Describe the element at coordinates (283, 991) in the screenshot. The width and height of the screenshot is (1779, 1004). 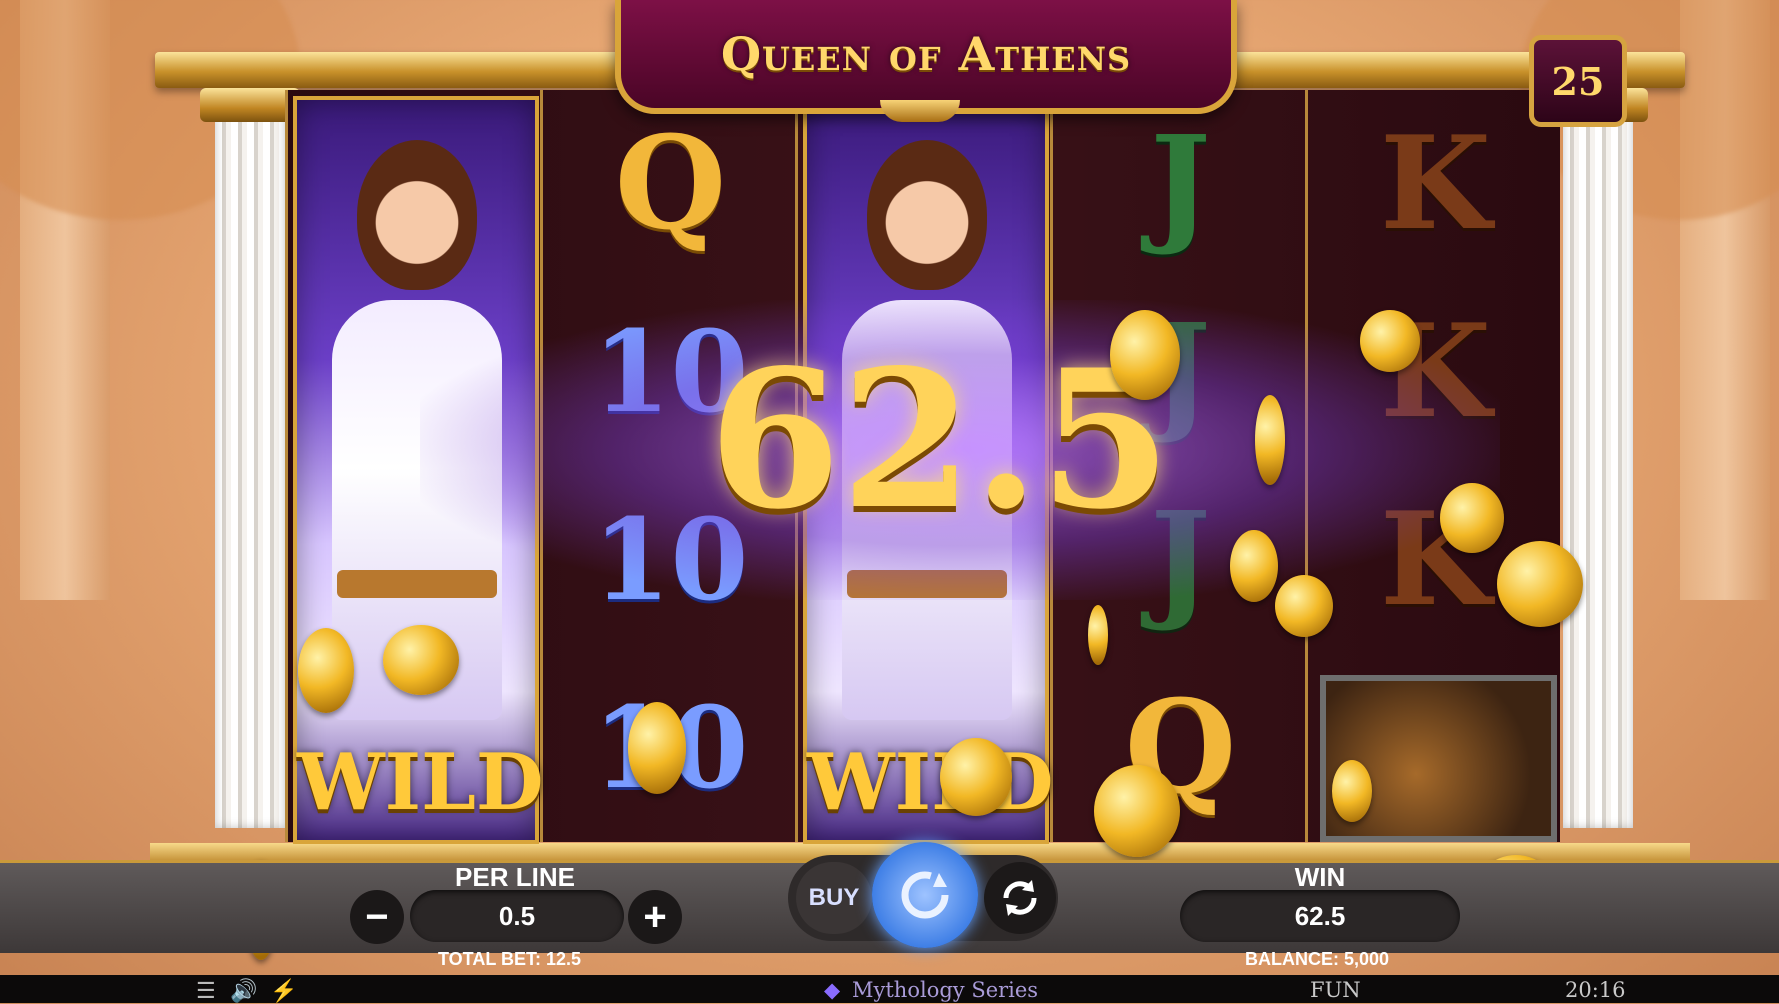
I see `turbo-icon: ⚡` at that location.